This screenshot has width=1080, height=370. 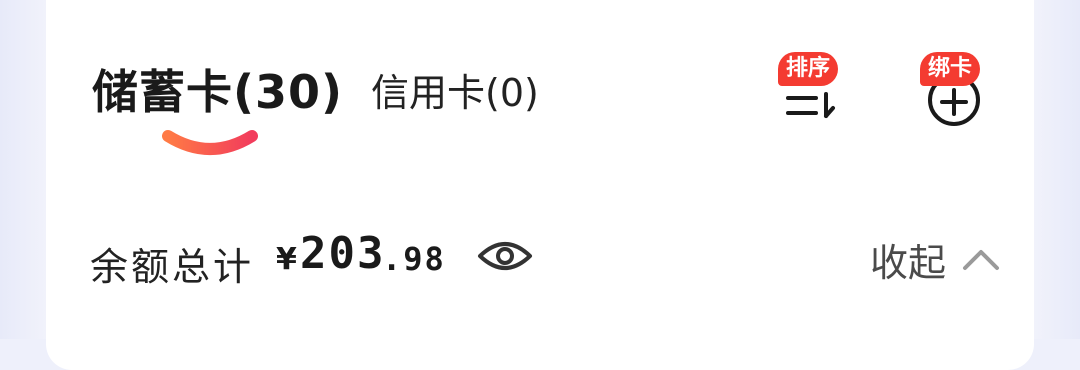 What do you see at coordinates (981, 259) in the screenshot?
I see `chevron-up-icon` at bounding box center [981, 259].